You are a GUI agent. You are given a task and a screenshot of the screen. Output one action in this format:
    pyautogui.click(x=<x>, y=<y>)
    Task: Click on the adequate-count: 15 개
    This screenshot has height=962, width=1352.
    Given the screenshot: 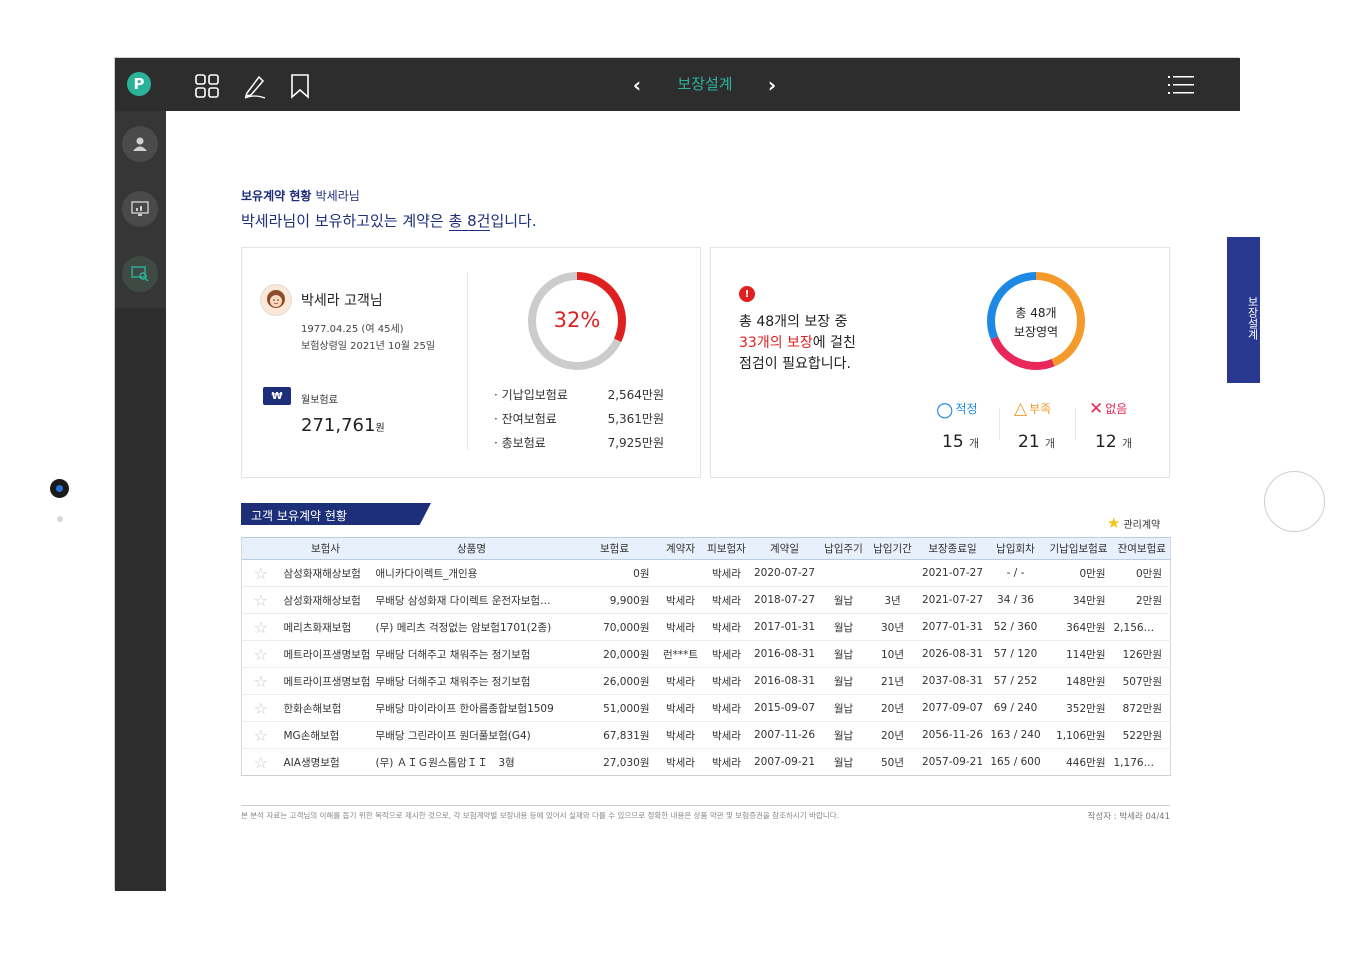 What is the action you would take?
    pyautogui.click(x=960, y=442)
    